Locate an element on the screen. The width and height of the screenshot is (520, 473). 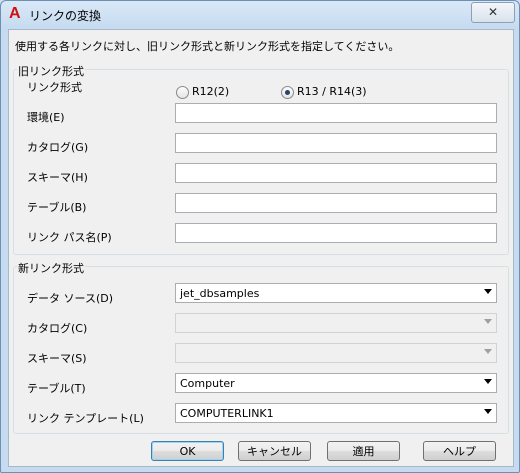
instruction-text: 使用する各リンクに対し、旧リンク形式と新リンク形式を指定してください。 is located at coordinates (207, 46).